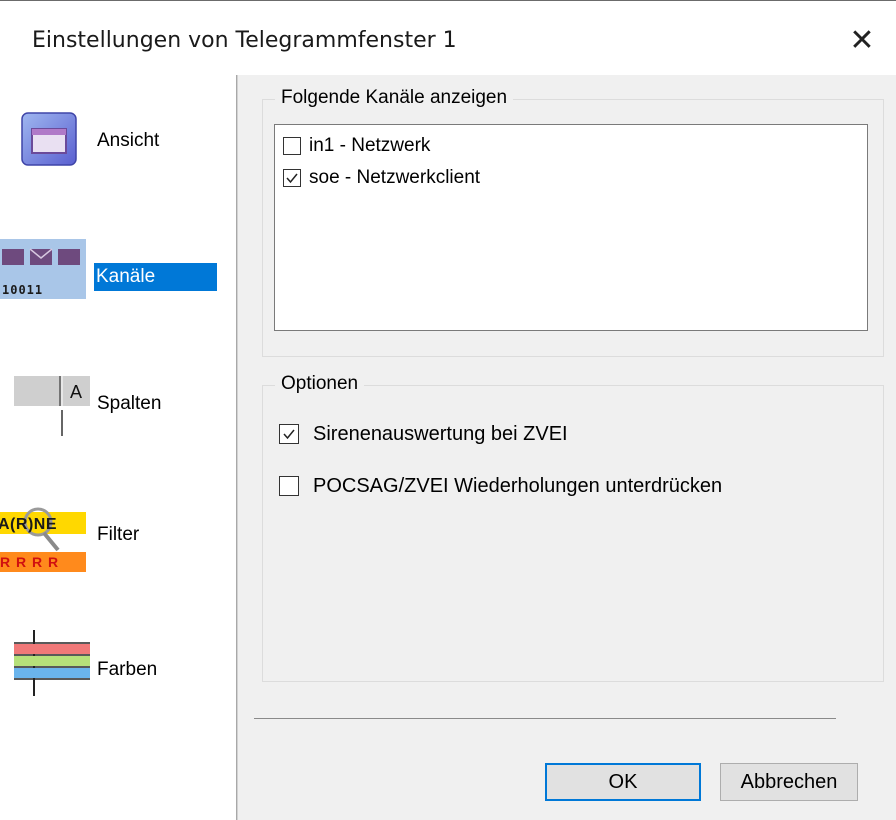 This screenshot has height=820, width=896. What do you see at coordinates (155, 277) in the screenshot?
I see `nav-label-kanaele: Kanäle` at bounding box center [155, 277].